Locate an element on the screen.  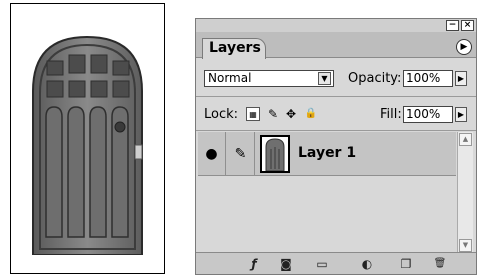
lock-all-icon: 🔒 is located at coordinates (311, 114).